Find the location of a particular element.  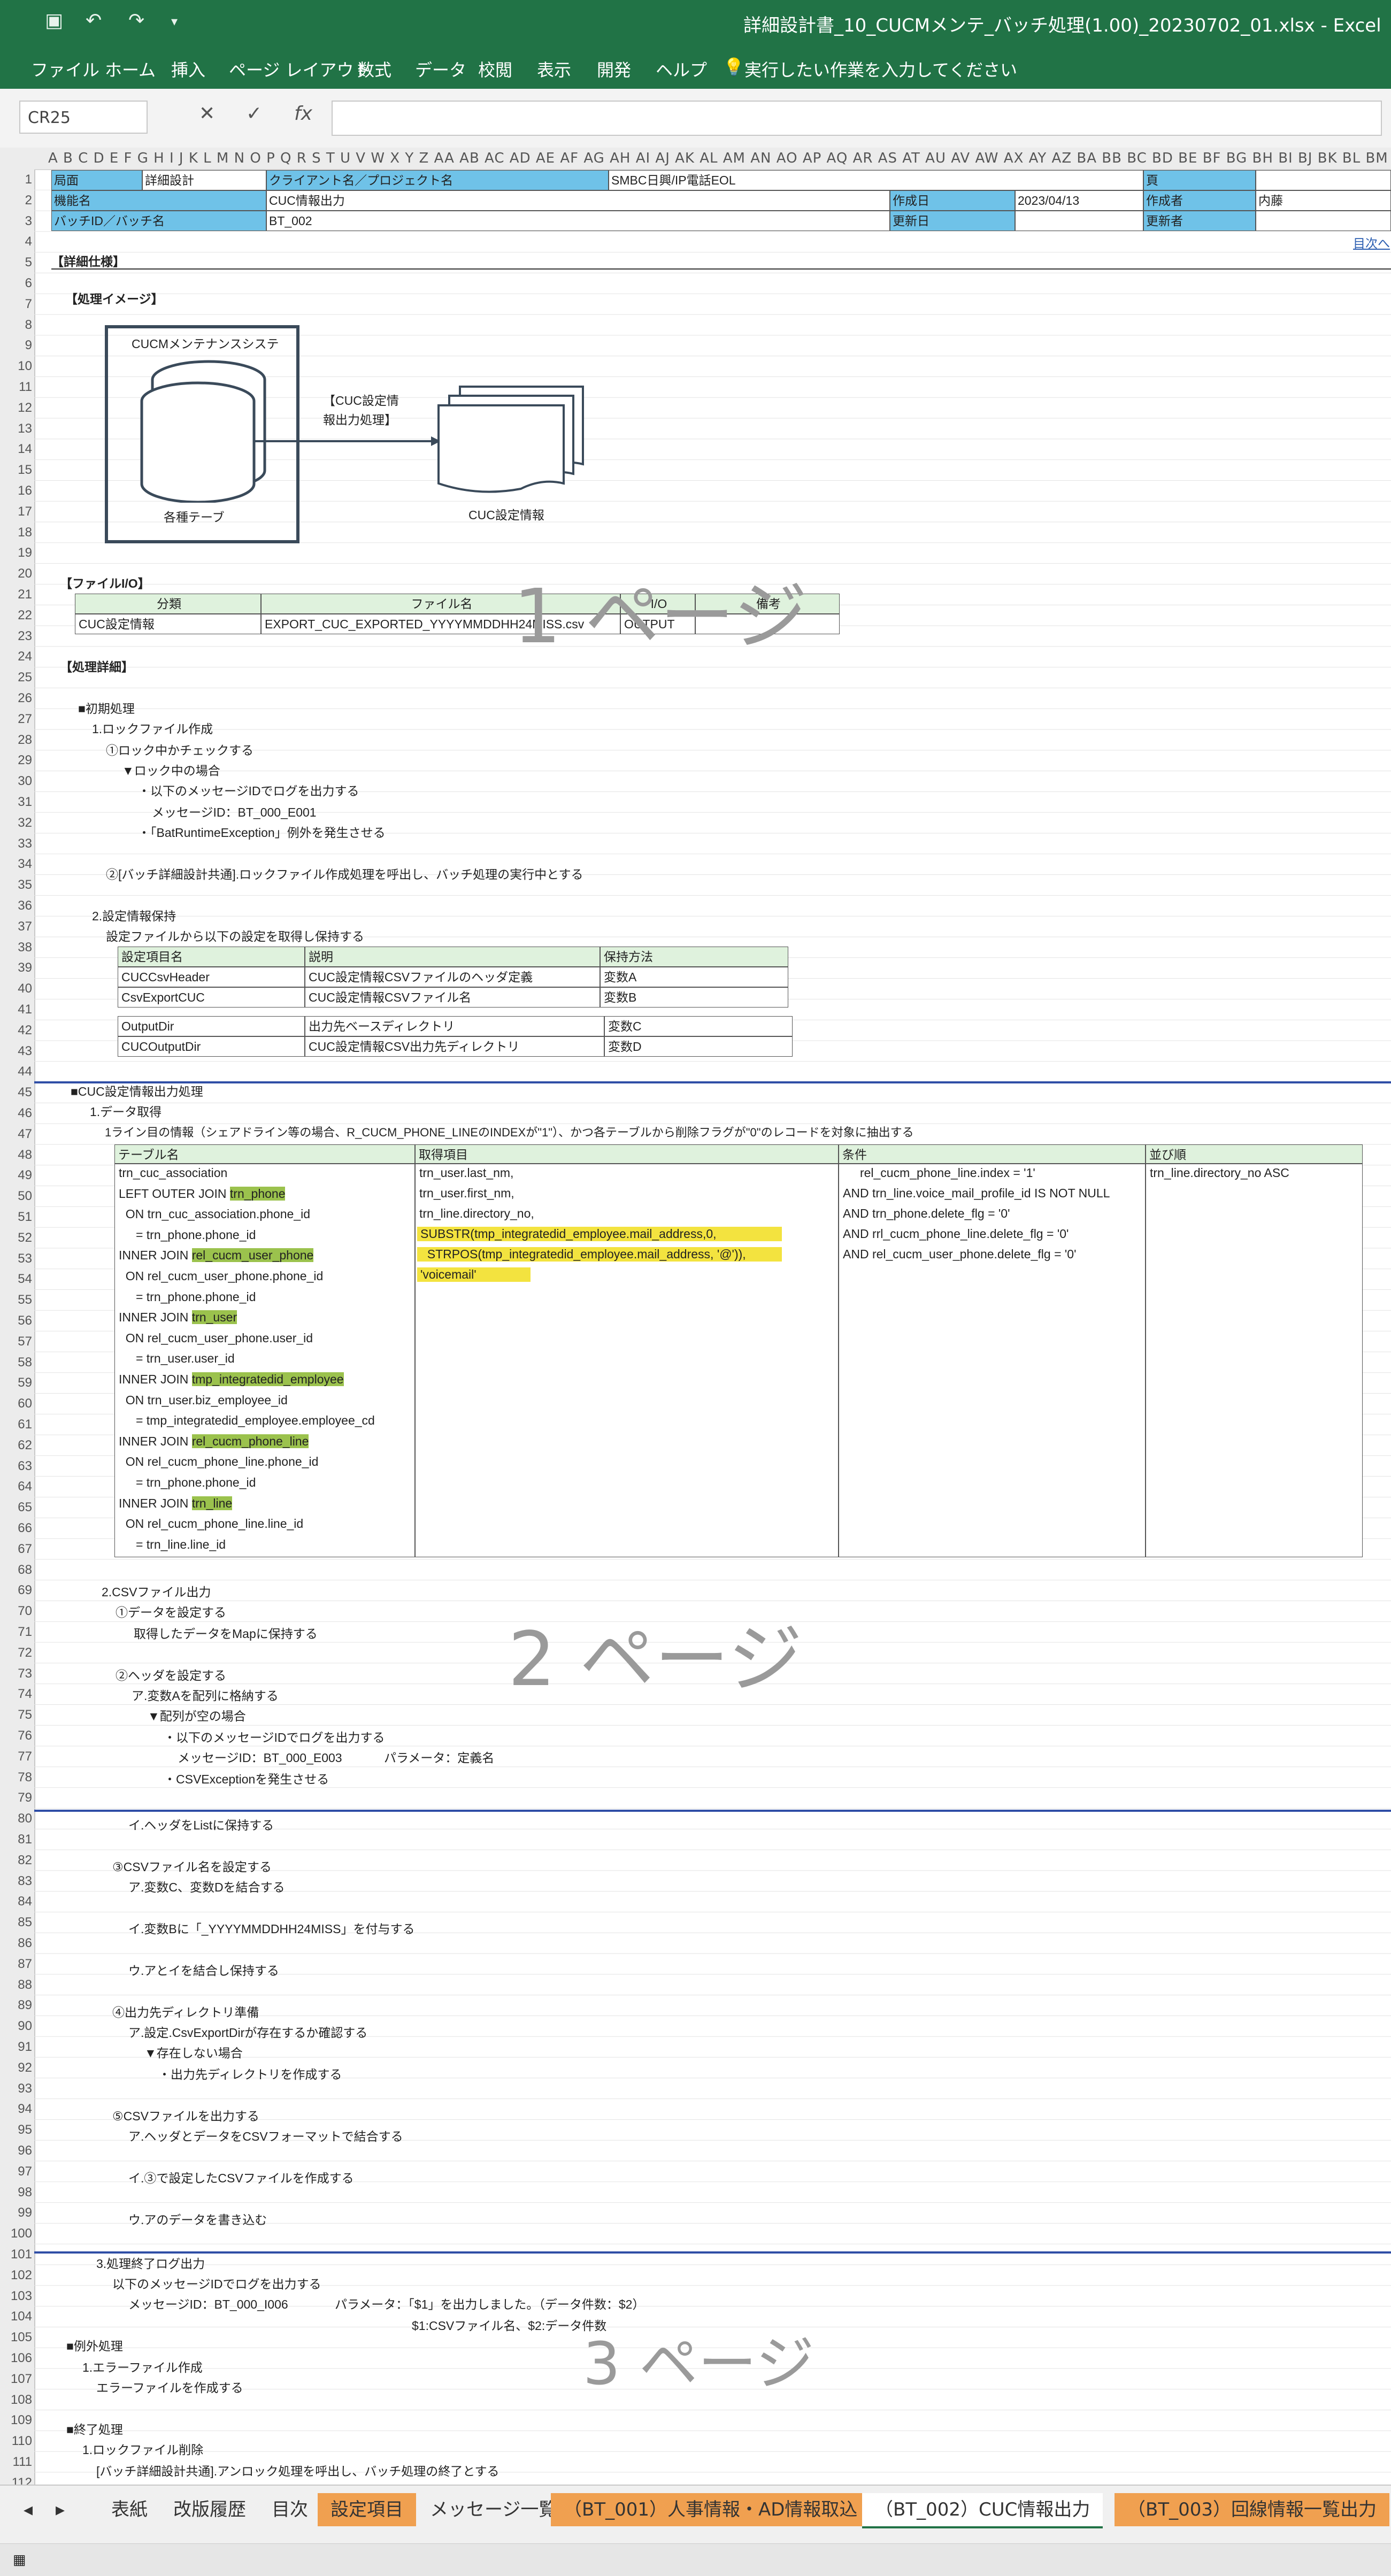

row-number: 63 is located at coordinates (16, 1466).